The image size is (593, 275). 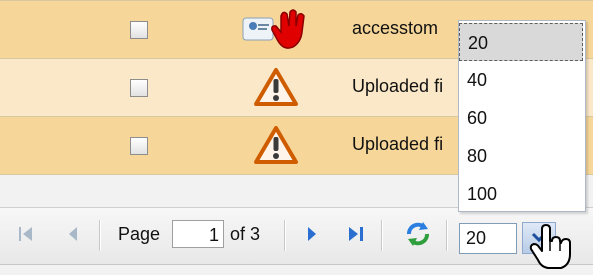 I want to click on hand-pointer-cursor-icon, so click(x=551, y=246).